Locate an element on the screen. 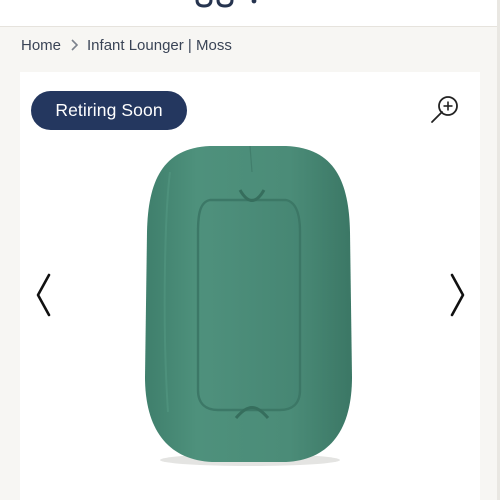 Image resolution: width=500 pixels, height=500 pixels. zoom-in-icon is located at coordinates (445, 110).